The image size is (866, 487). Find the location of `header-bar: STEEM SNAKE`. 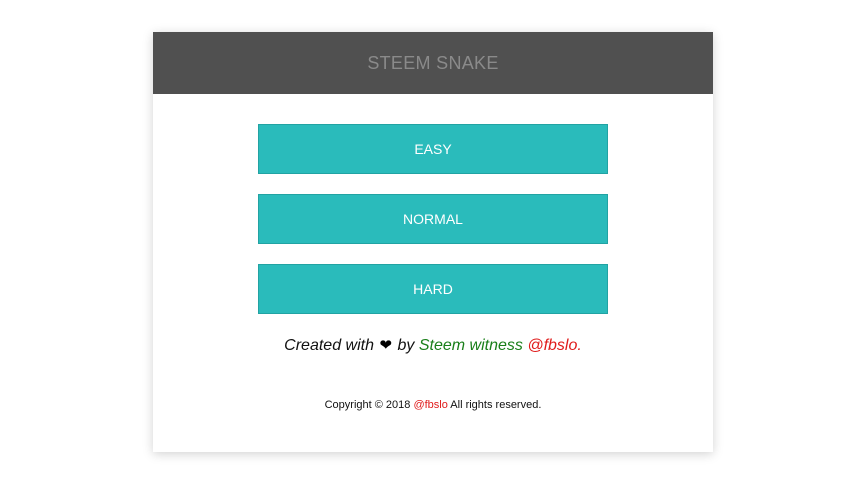

header-bar: STEEM SNAKE is located at coordinates (433, 63).